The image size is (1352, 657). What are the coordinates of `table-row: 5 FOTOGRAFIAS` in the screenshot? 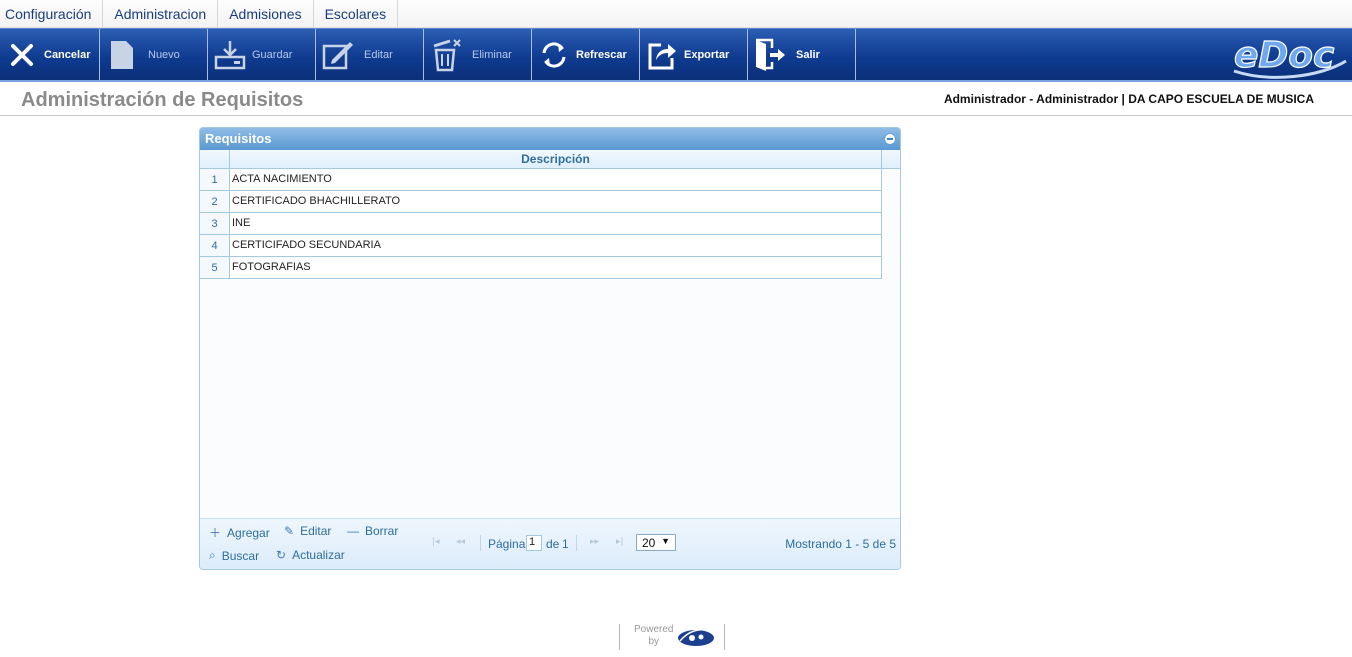 It's located at (541, 268).